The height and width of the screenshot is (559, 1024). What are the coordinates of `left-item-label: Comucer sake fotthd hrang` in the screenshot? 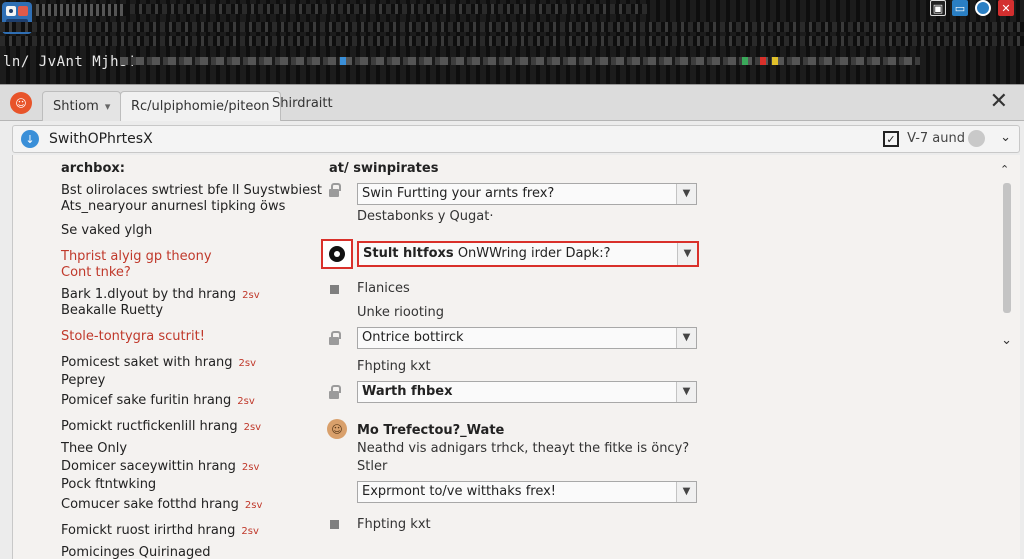 It's located at (150, 504).